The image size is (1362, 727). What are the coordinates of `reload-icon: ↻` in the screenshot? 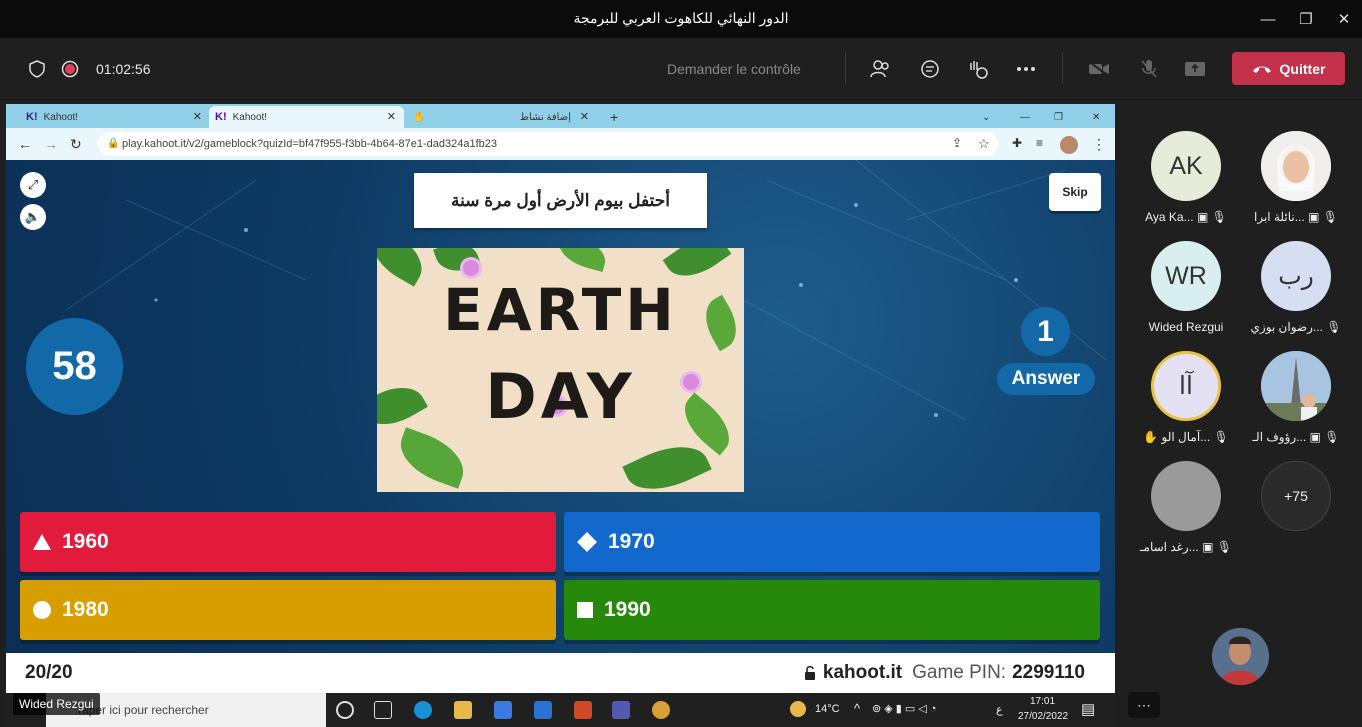 It's located at (76, 144).